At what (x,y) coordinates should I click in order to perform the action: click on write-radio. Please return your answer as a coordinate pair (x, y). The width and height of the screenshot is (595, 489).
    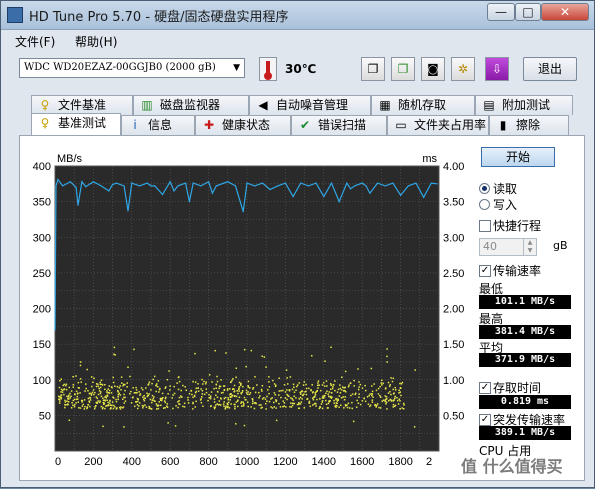
    Looking at the image, I should click on (484, 204).